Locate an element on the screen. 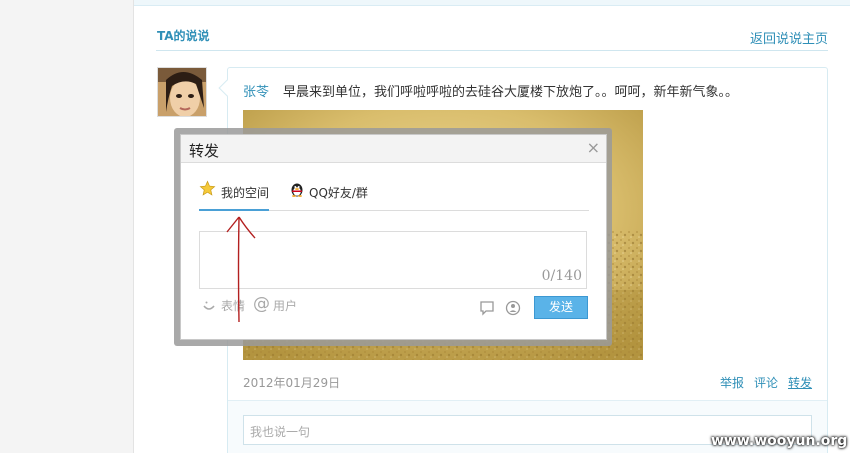 Image resolution: width=850 pixels, height=453 pixels. forward-link: 转发 is located at coordinates (800, 382).